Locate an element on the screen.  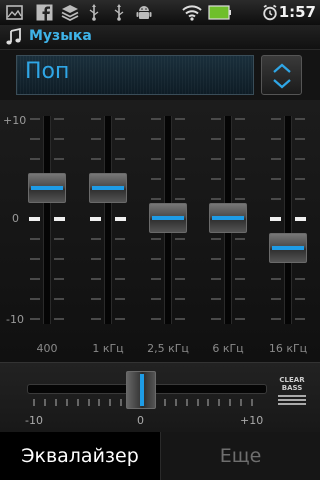
clear-bass-label-2: BASS is located at coordinates (292, 388).